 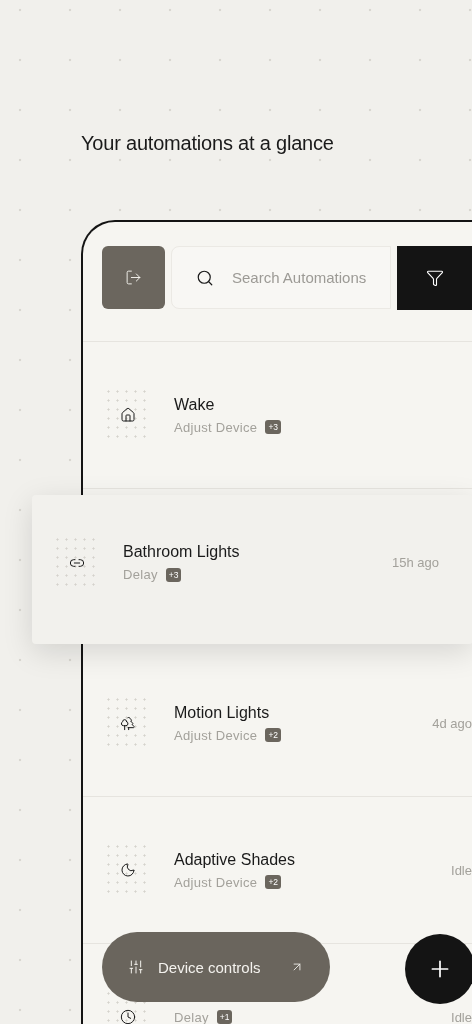 I want to click on search-icon, so click(x=205, y=277).